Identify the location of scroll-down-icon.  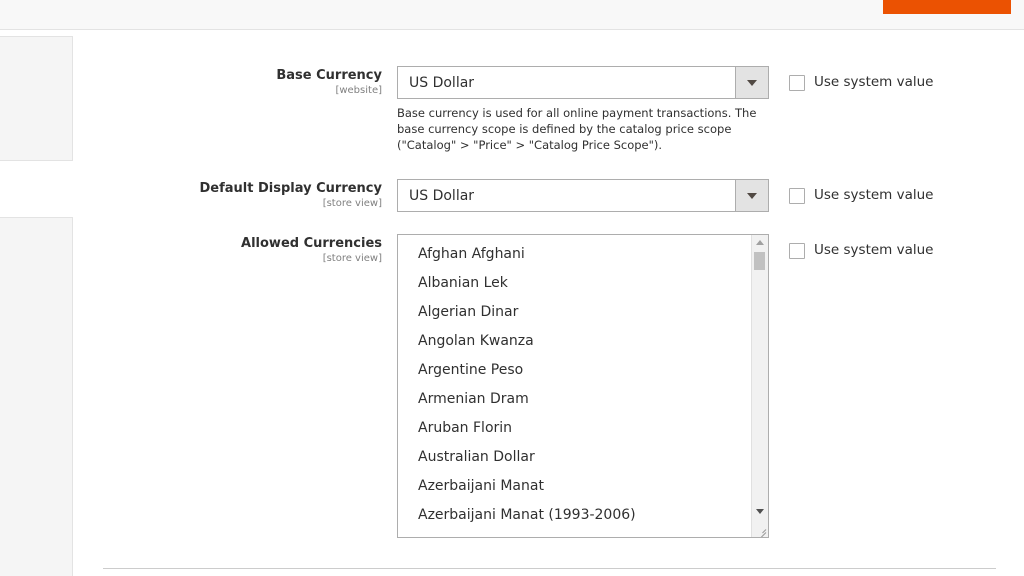
(760, 511).